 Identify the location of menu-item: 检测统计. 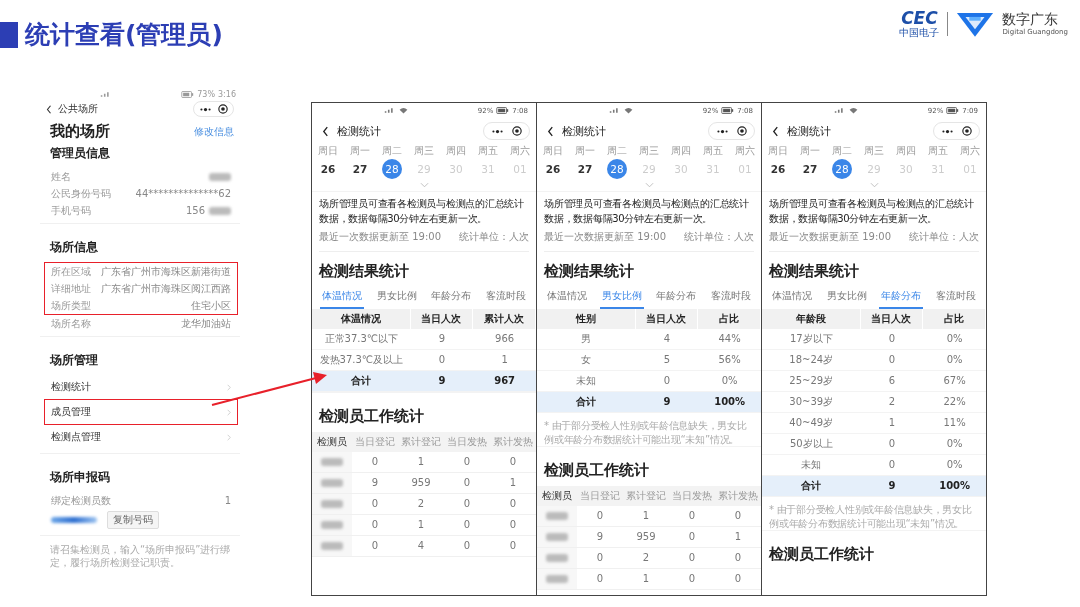
(141, 387).